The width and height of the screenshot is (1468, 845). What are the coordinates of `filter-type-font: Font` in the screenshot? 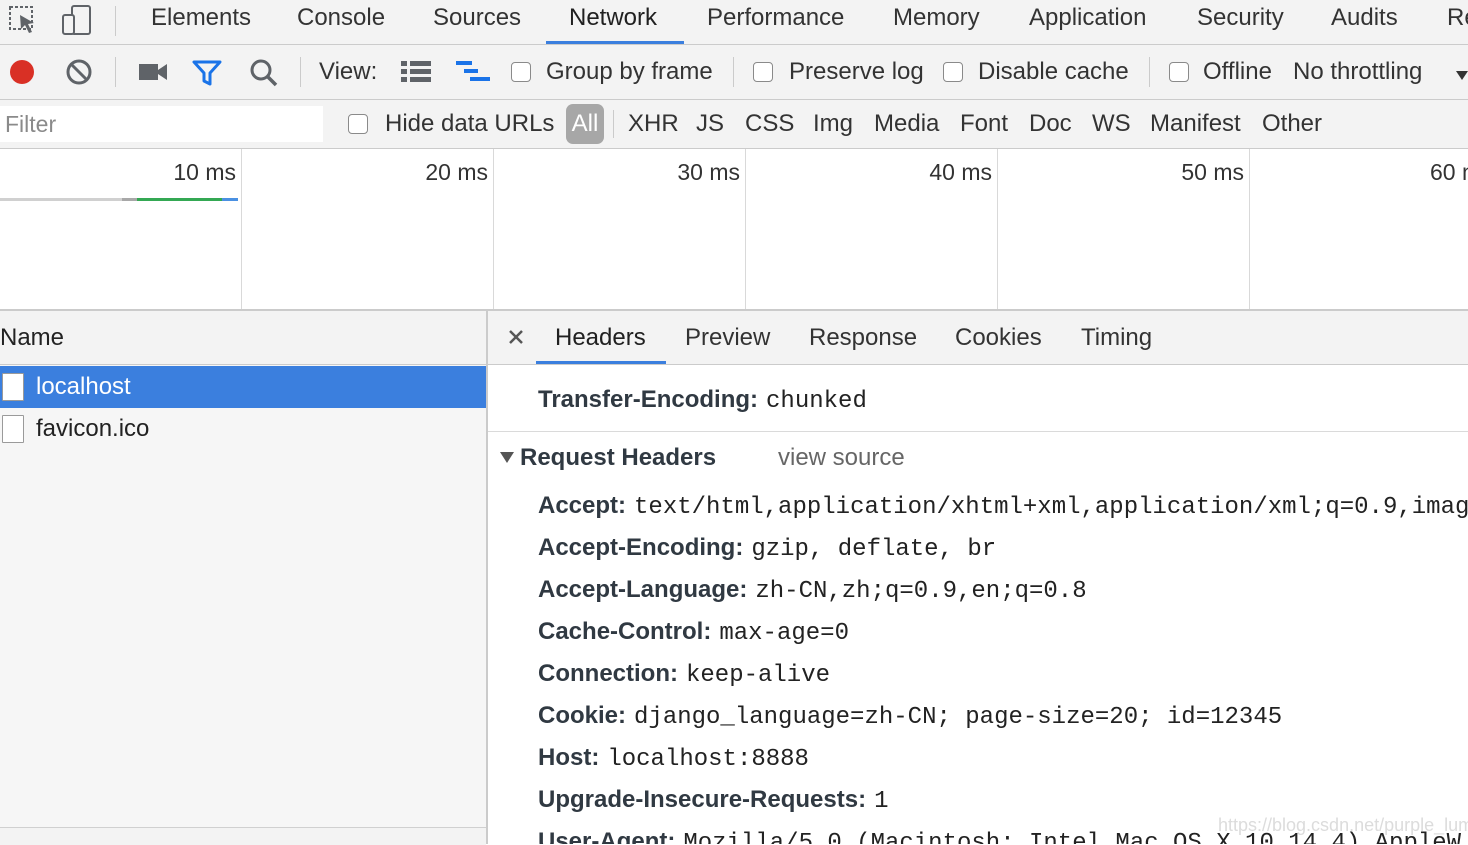 It's located at (984, 124).